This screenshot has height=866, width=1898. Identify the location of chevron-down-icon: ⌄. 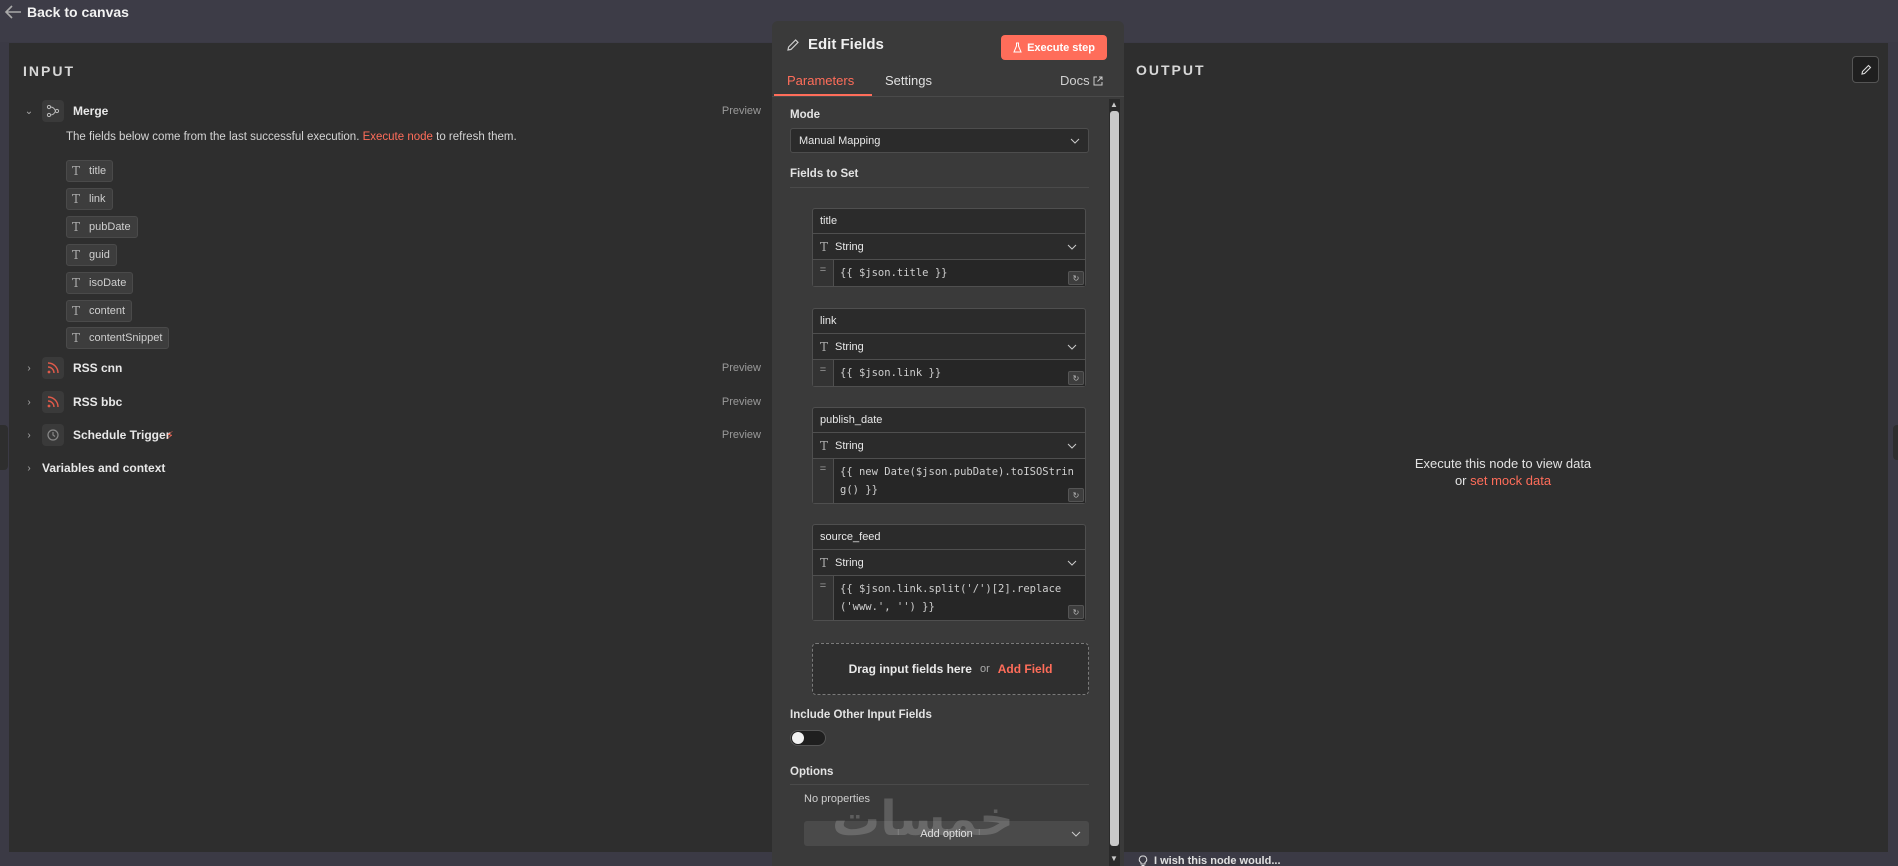
(29, 111).